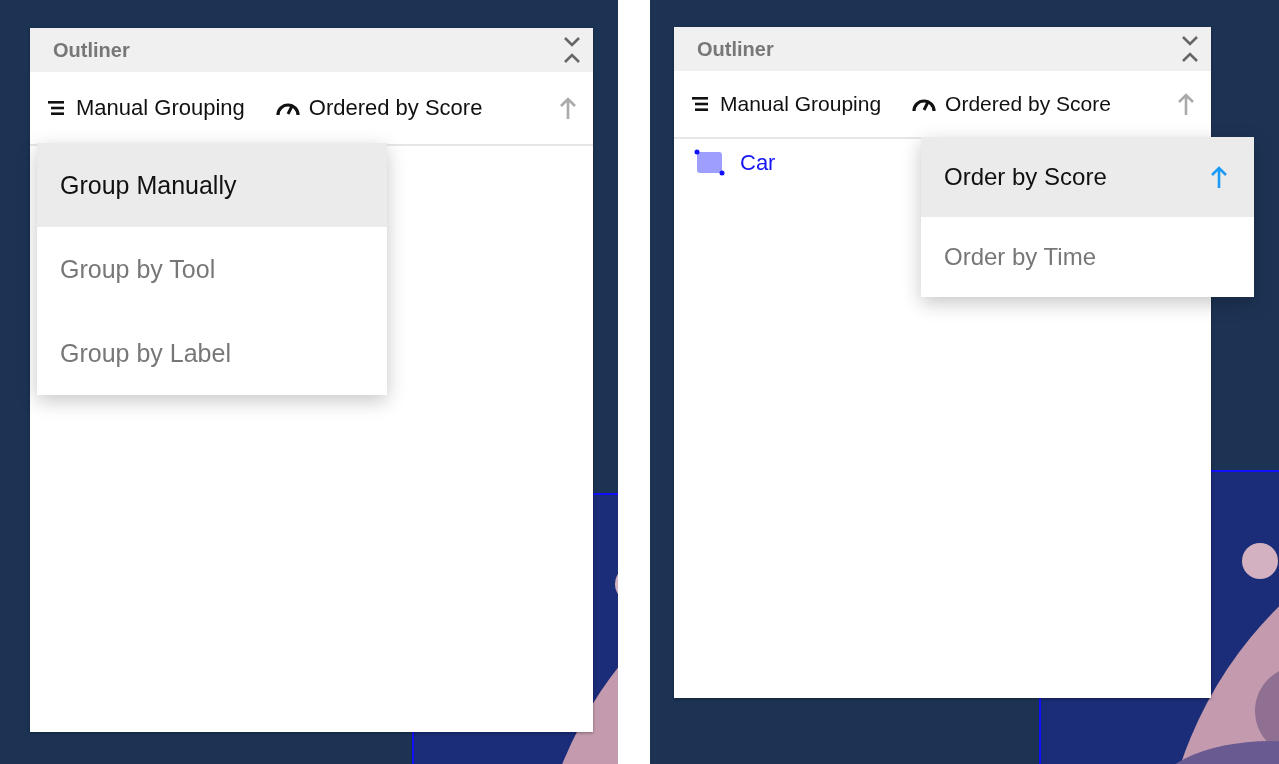 This screenshot has height=764, width=1279. Describe the element at coordinates (710, 163) in the screenshot. I see `bounding-box-icon` at that location.